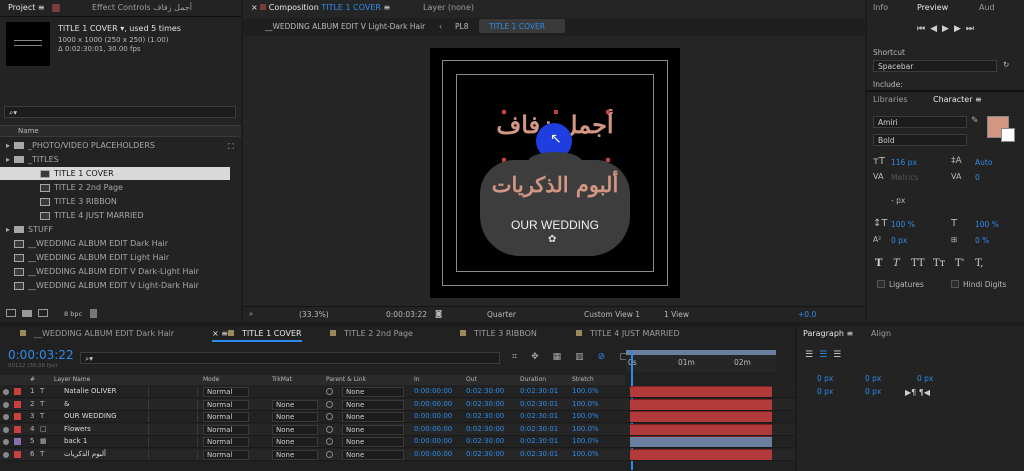  I want to click on horizontal-scale-value: 100 %, so click(987, 224).